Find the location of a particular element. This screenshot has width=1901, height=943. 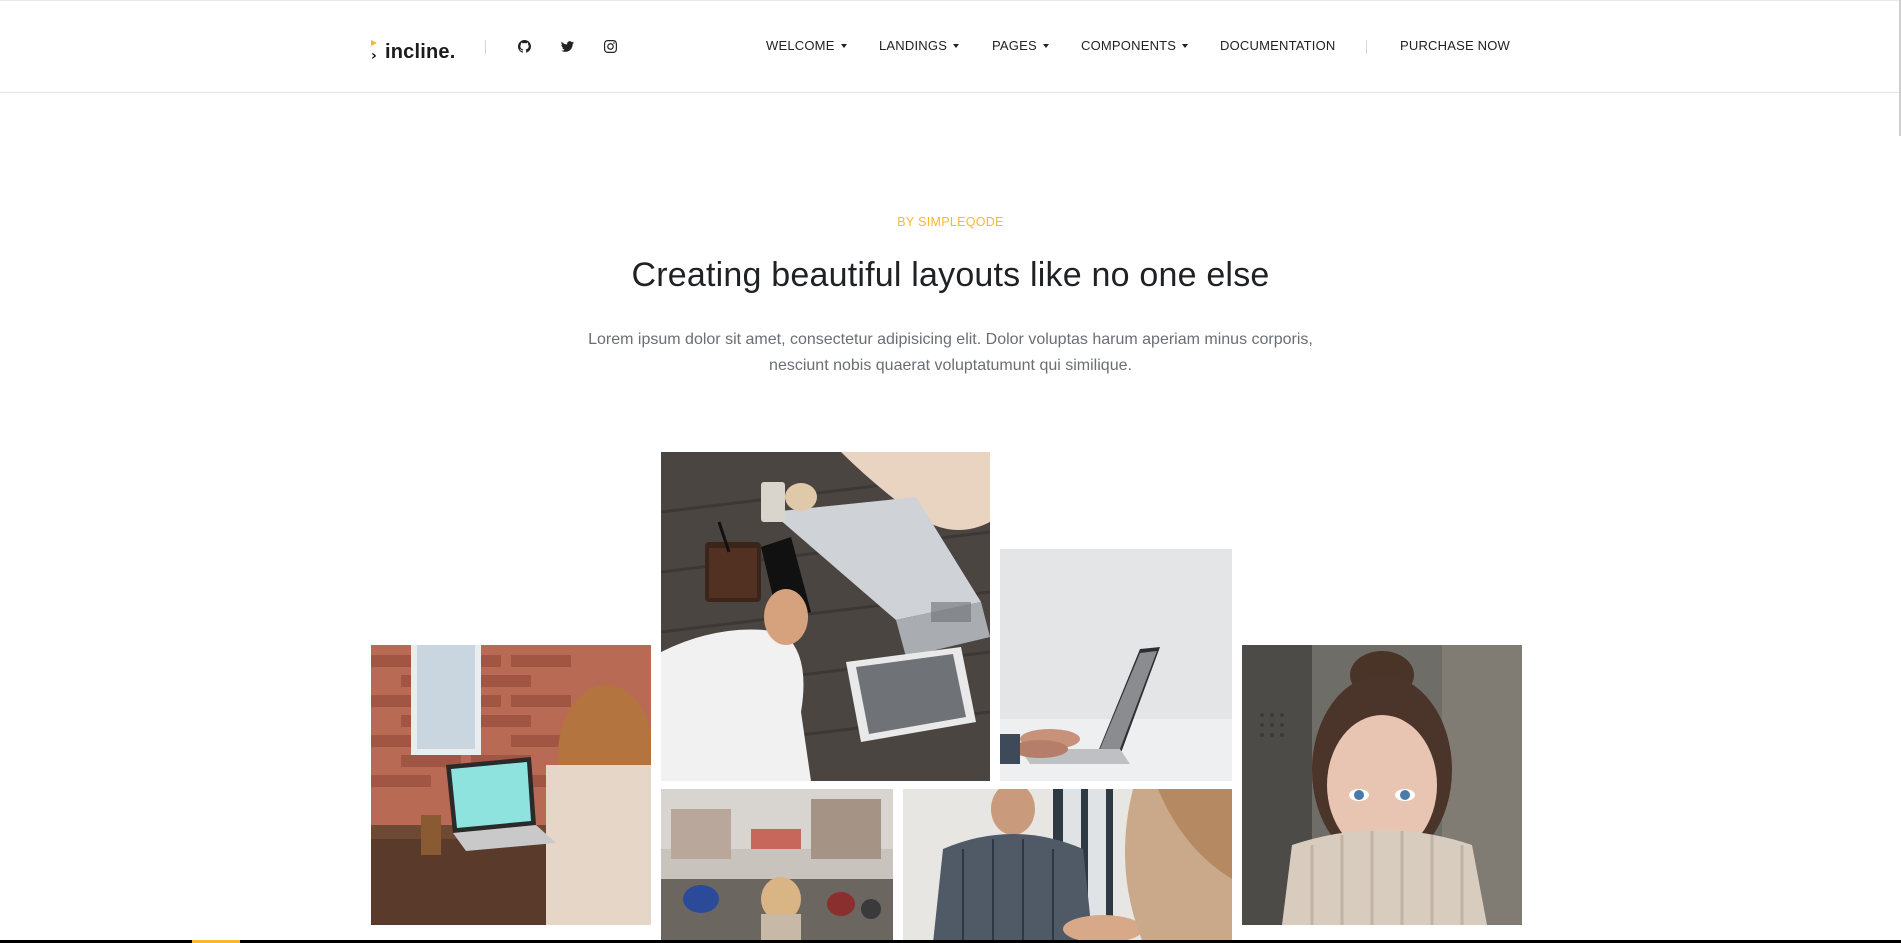

gallery-photo-laptop-brick-wall is located at coordinates (511, 785).